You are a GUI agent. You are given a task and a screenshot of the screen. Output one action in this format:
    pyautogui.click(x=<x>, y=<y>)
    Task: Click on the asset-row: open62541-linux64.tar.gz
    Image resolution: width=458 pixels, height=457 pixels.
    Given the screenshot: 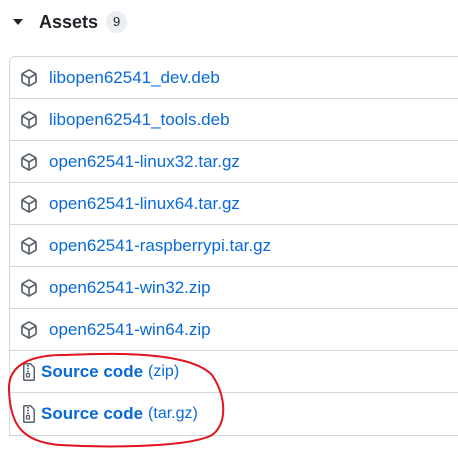 What is the action you would take?
    pyautogui.click(x=234, y=203)
    